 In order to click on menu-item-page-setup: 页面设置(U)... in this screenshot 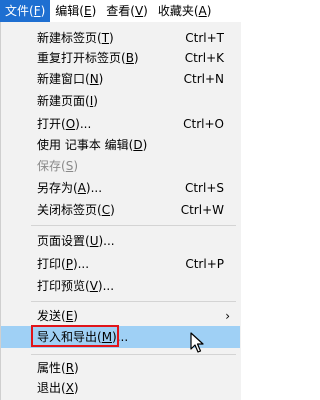, I will do `click(120, 241)`.